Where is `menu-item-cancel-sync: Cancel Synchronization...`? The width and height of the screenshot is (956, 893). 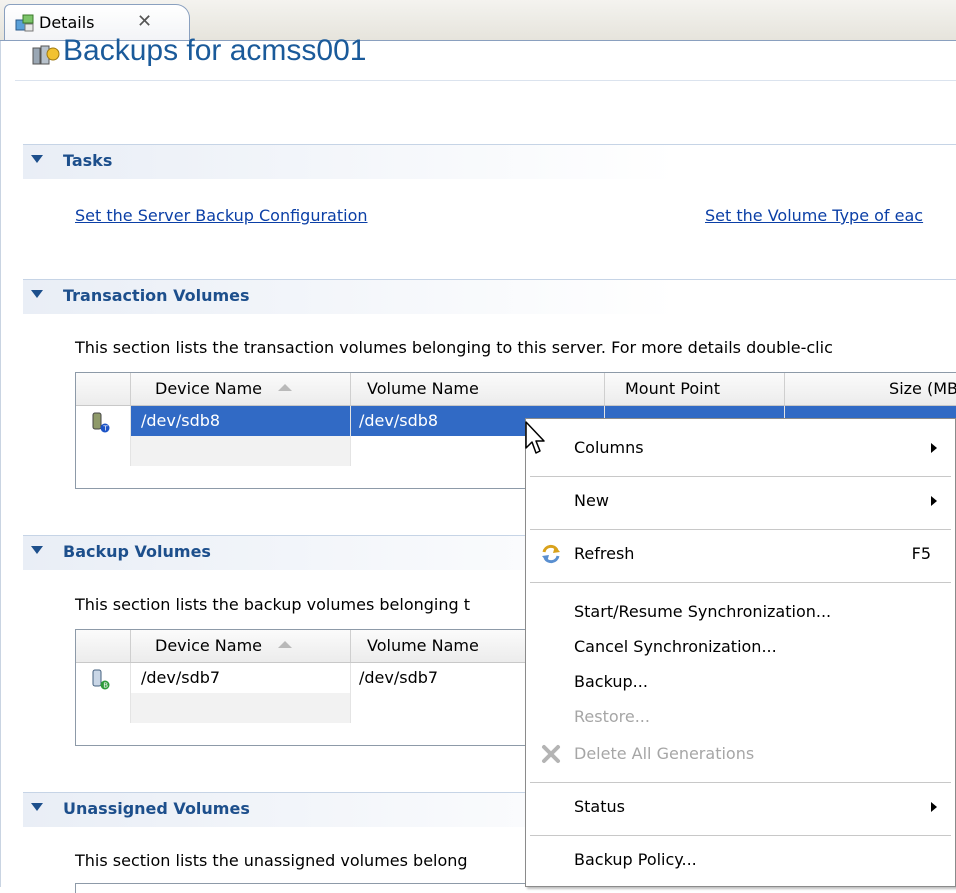
menu-item-cancel-sync: Cancel Synchronization... is located at coordinates (740, 647).